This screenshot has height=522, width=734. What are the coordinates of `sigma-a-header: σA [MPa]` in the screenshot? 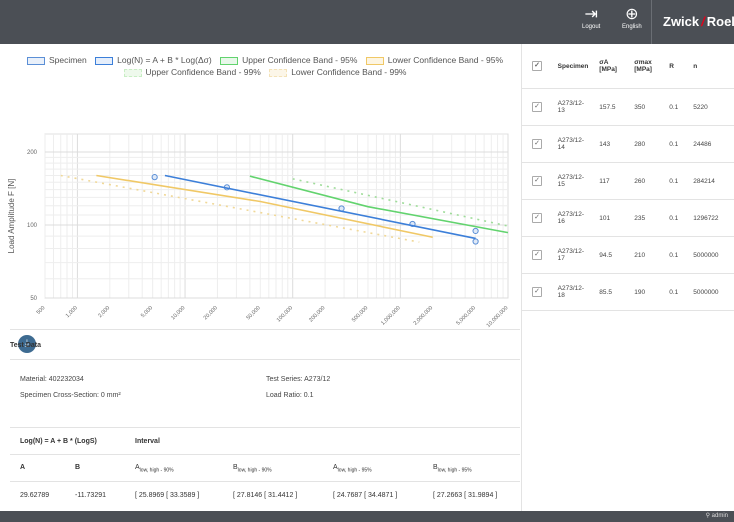 It's located at (612, 66).